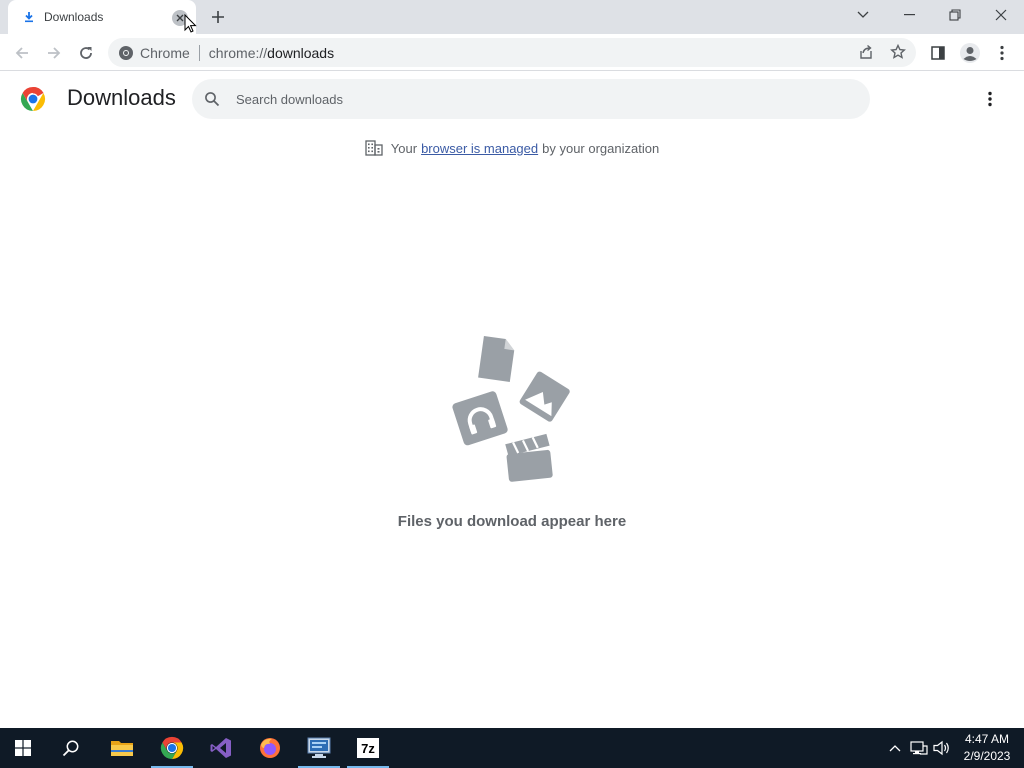  Describe the element at coordinates (512, 748) in the screenshot. I see `taskbar: 7z 4:47 AM 2/9/2023` at that location.